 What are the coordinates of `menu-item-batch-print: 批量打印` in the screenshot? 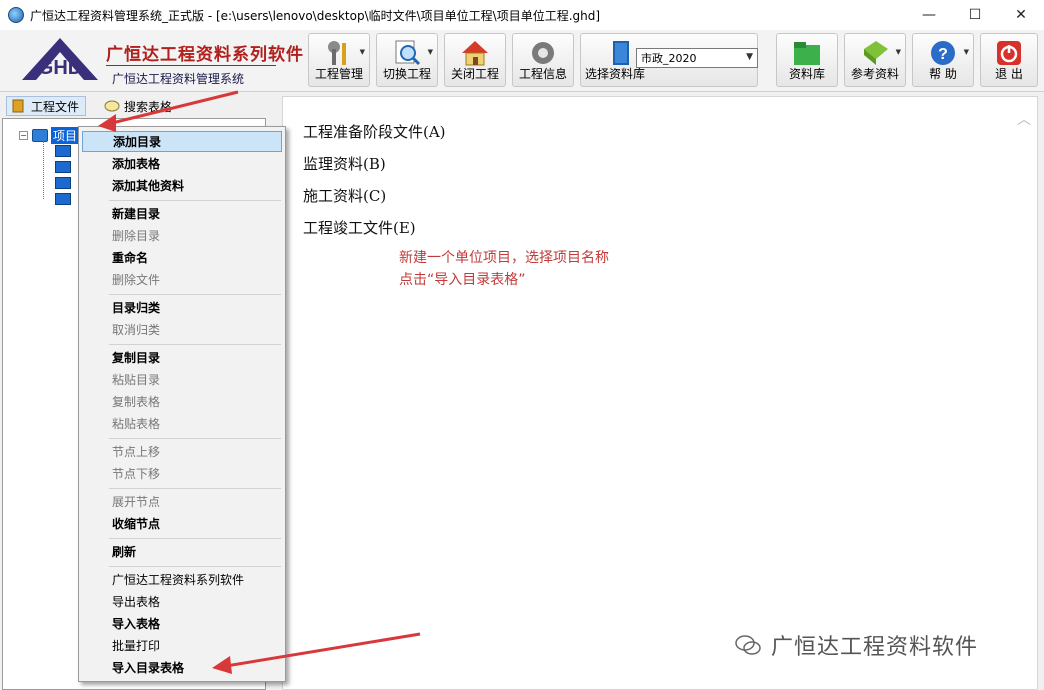 It's located at (182, 645).